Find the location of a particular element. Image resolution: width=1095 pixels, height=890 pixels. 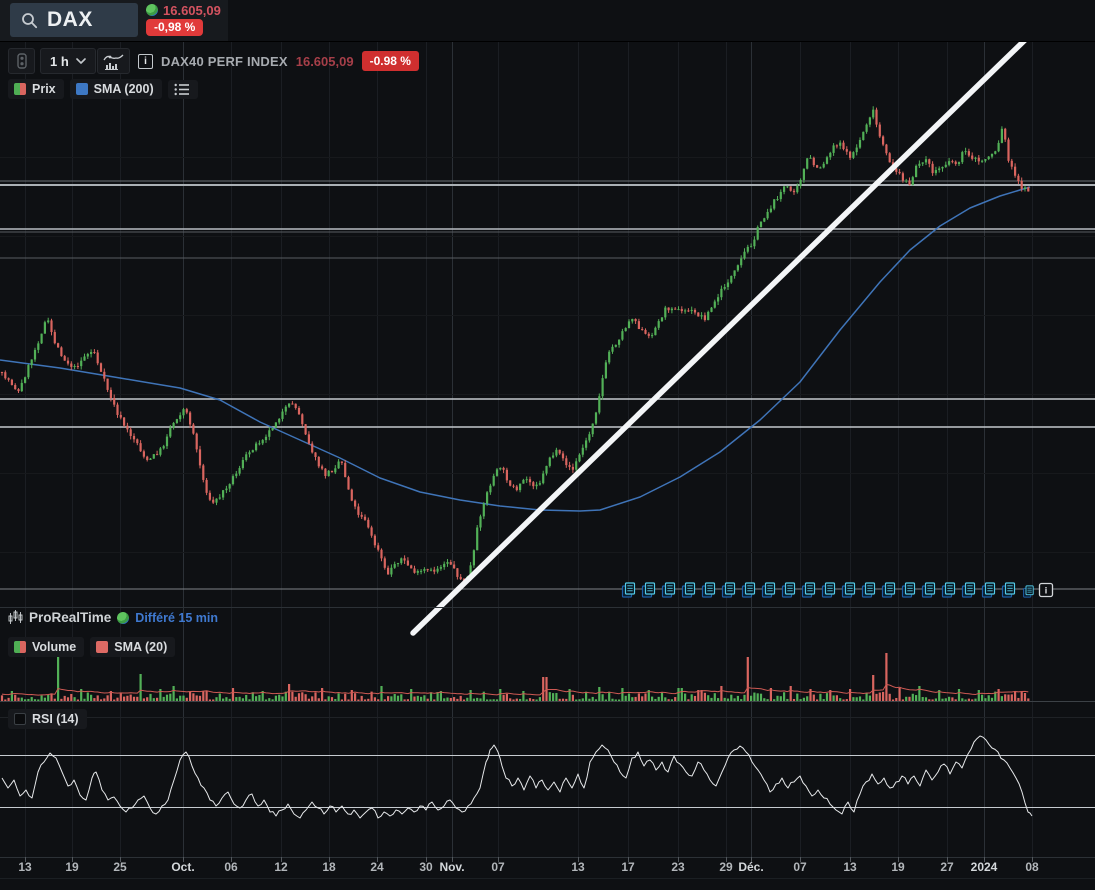

lock-icon is located at coordinates (21, 61).